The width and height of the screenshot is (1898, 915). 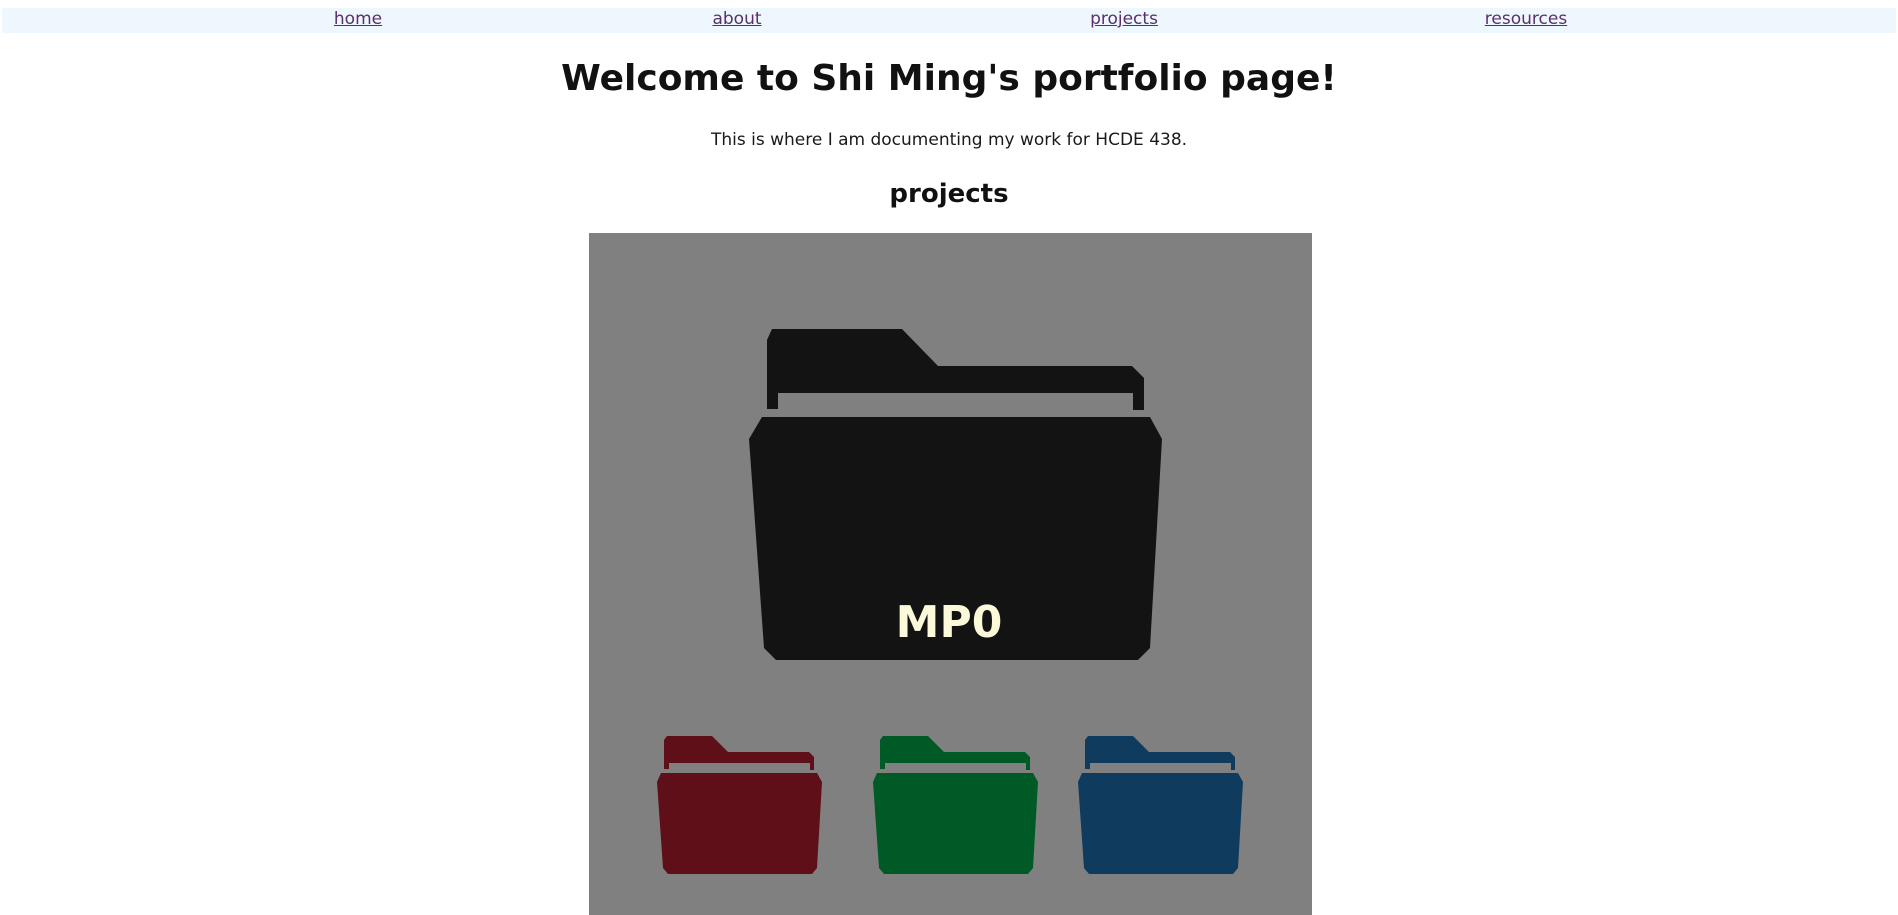 I want to click on top-nav: home about projects resources, so click(x=949, y=20).